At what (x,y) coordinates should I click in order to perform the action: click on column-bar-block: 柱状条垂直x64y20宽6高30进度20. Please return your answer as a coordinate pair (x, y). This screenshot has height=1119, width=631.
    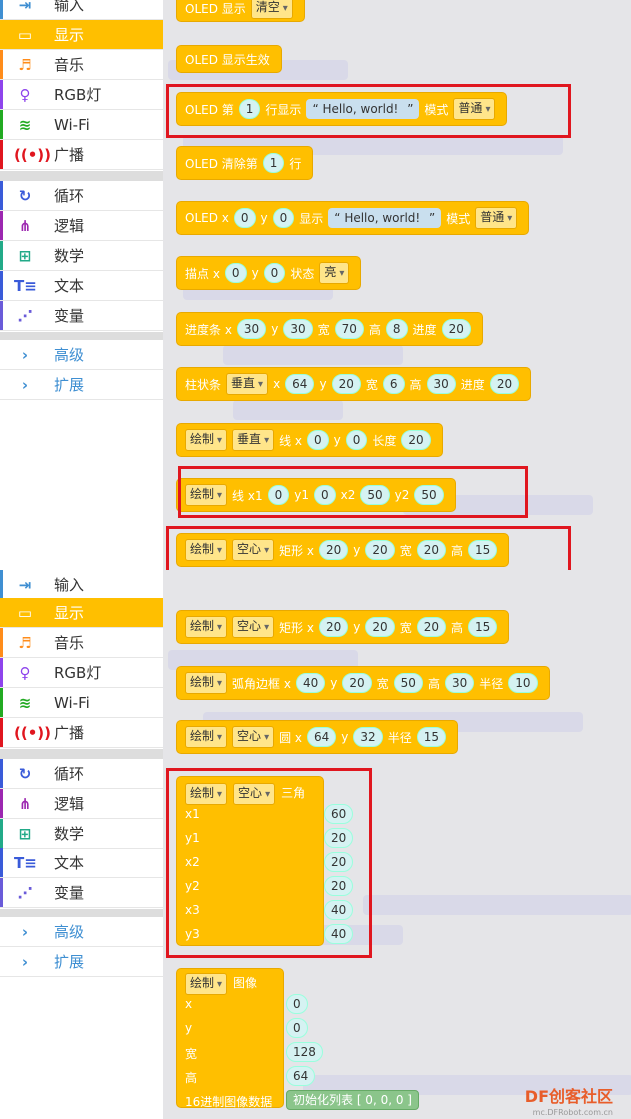
    Looking at the image, I should click on (354, 384).